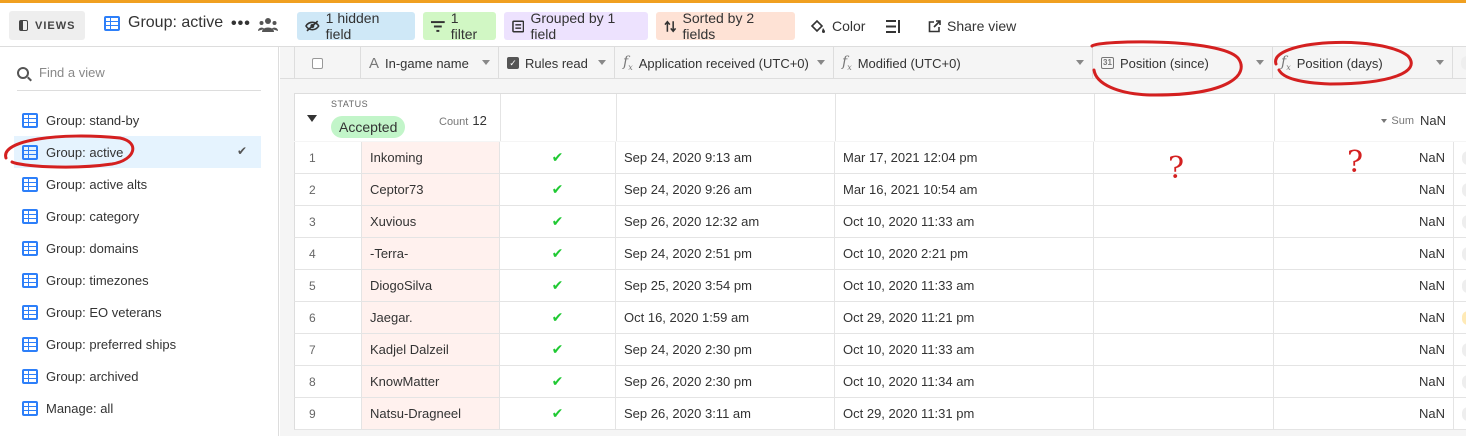 The width and height of the screenshot is (1466, 436). What do you see at coordinates (459, 26) in the screenshot?
I see `filter-button: 1 filter` at bounding box center [459, 26].